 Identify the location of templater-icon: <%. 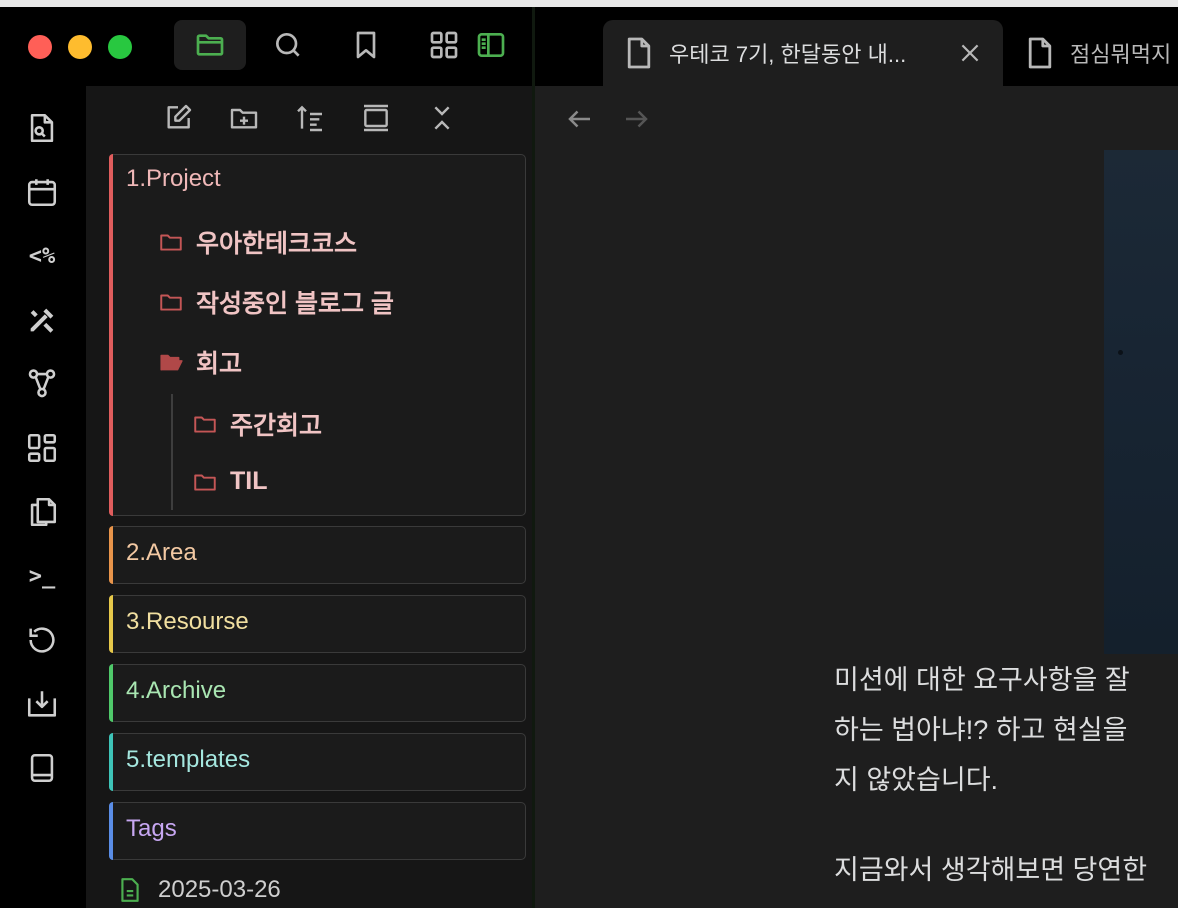
(42, 256).